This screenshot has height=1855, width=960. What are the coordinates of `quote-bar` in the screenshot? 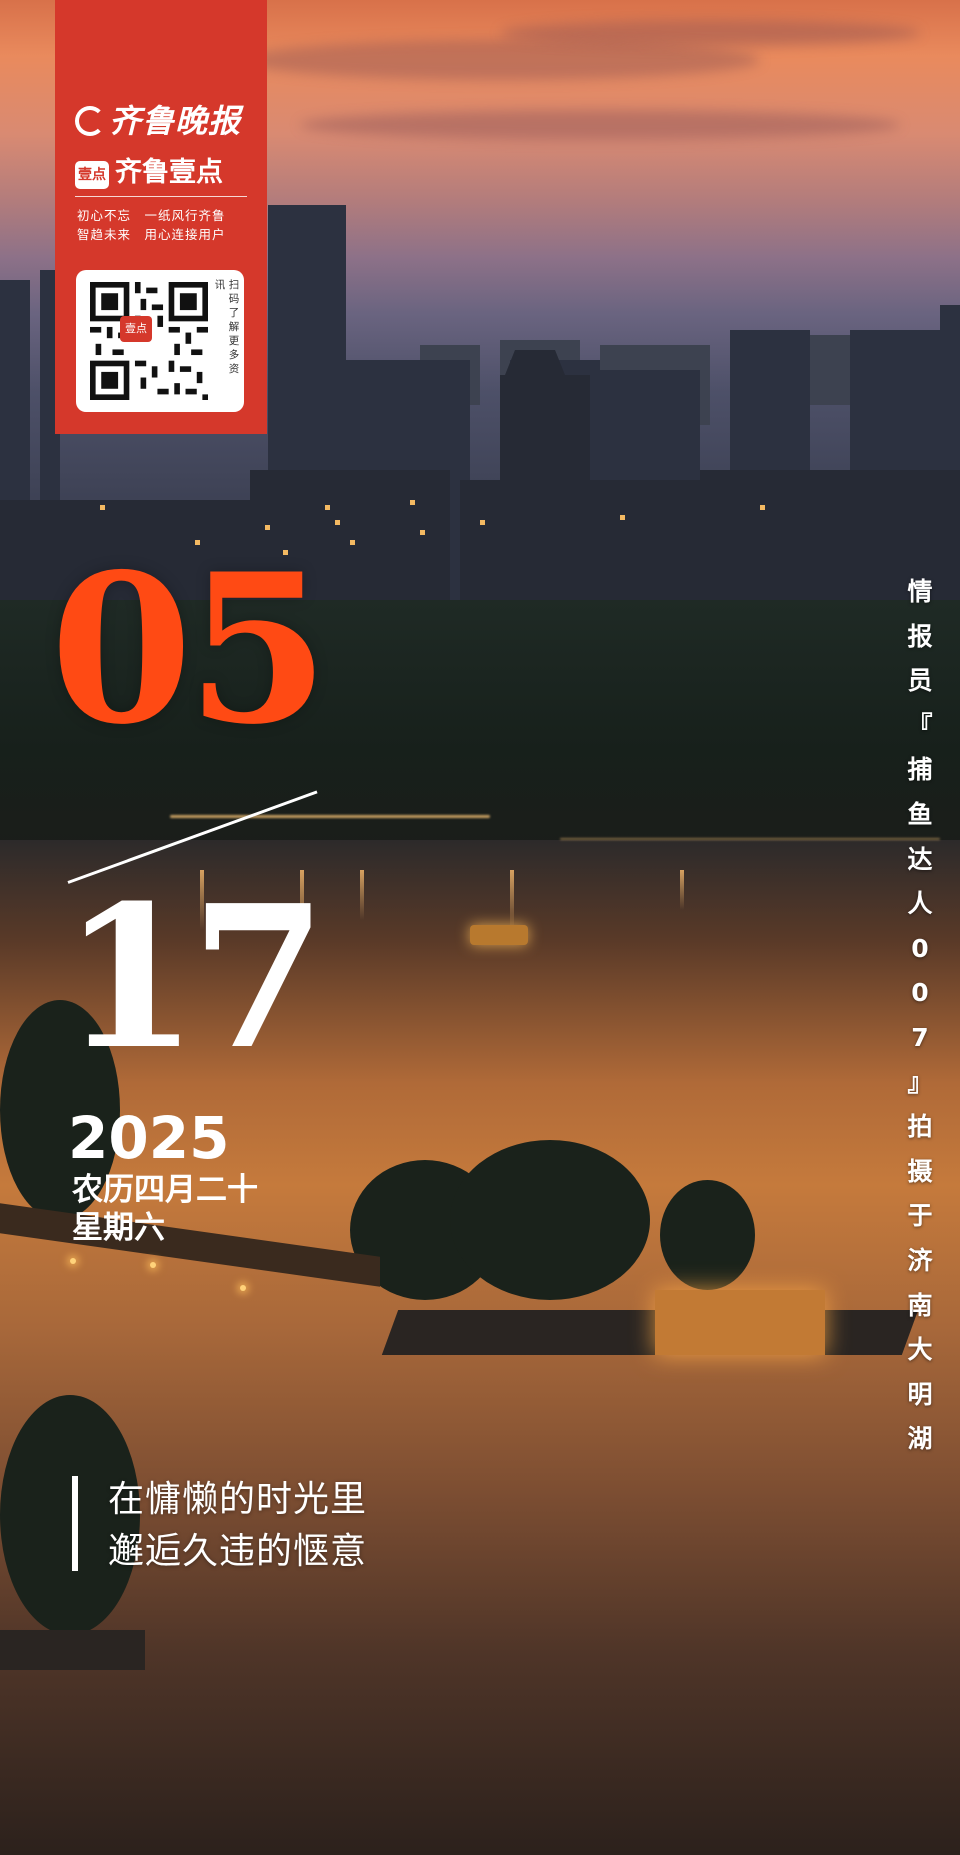 It's located at (75, 1523).